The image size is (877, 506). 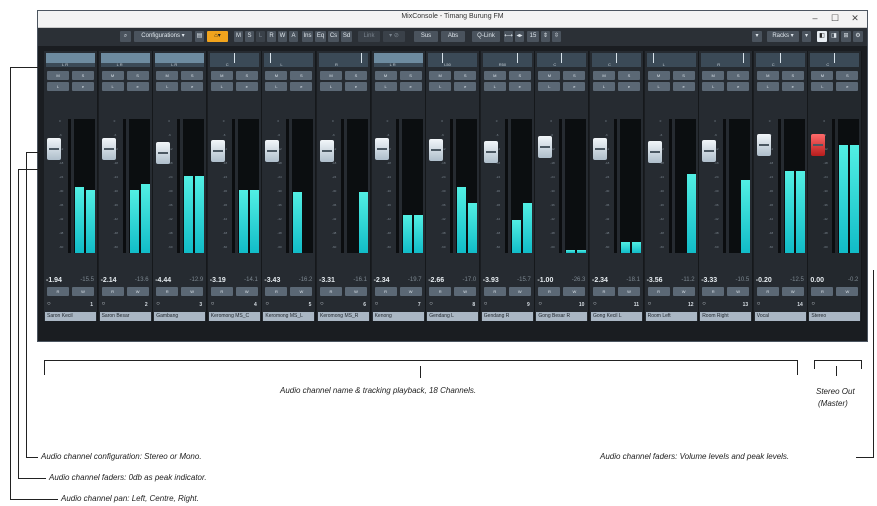 What do you see at coordinates (783, 36) in the screenshot?
I see `racks-dropdown: Racks ▾` at bounding box center [783, 36].